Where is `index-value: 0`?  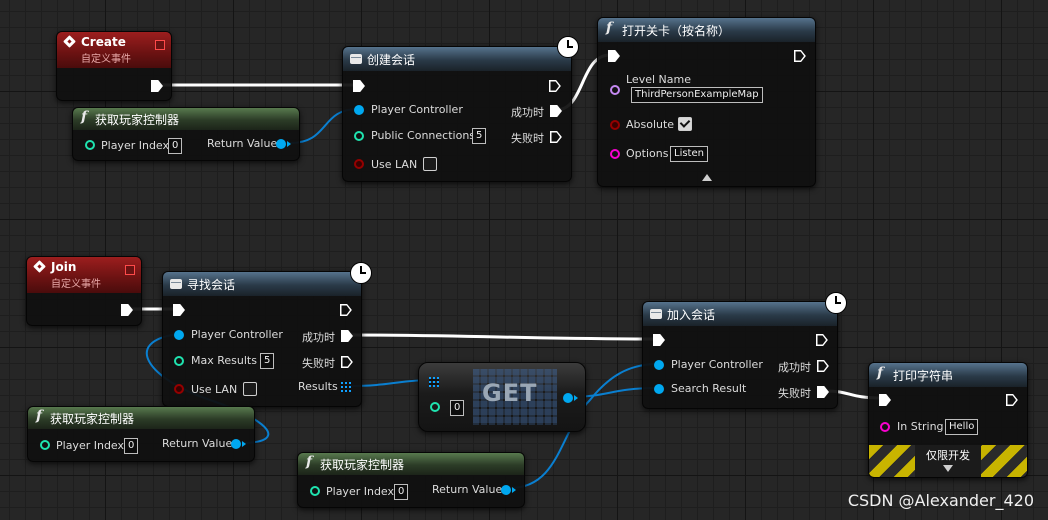
index-value: 0 is located at coordinates (457, 408).